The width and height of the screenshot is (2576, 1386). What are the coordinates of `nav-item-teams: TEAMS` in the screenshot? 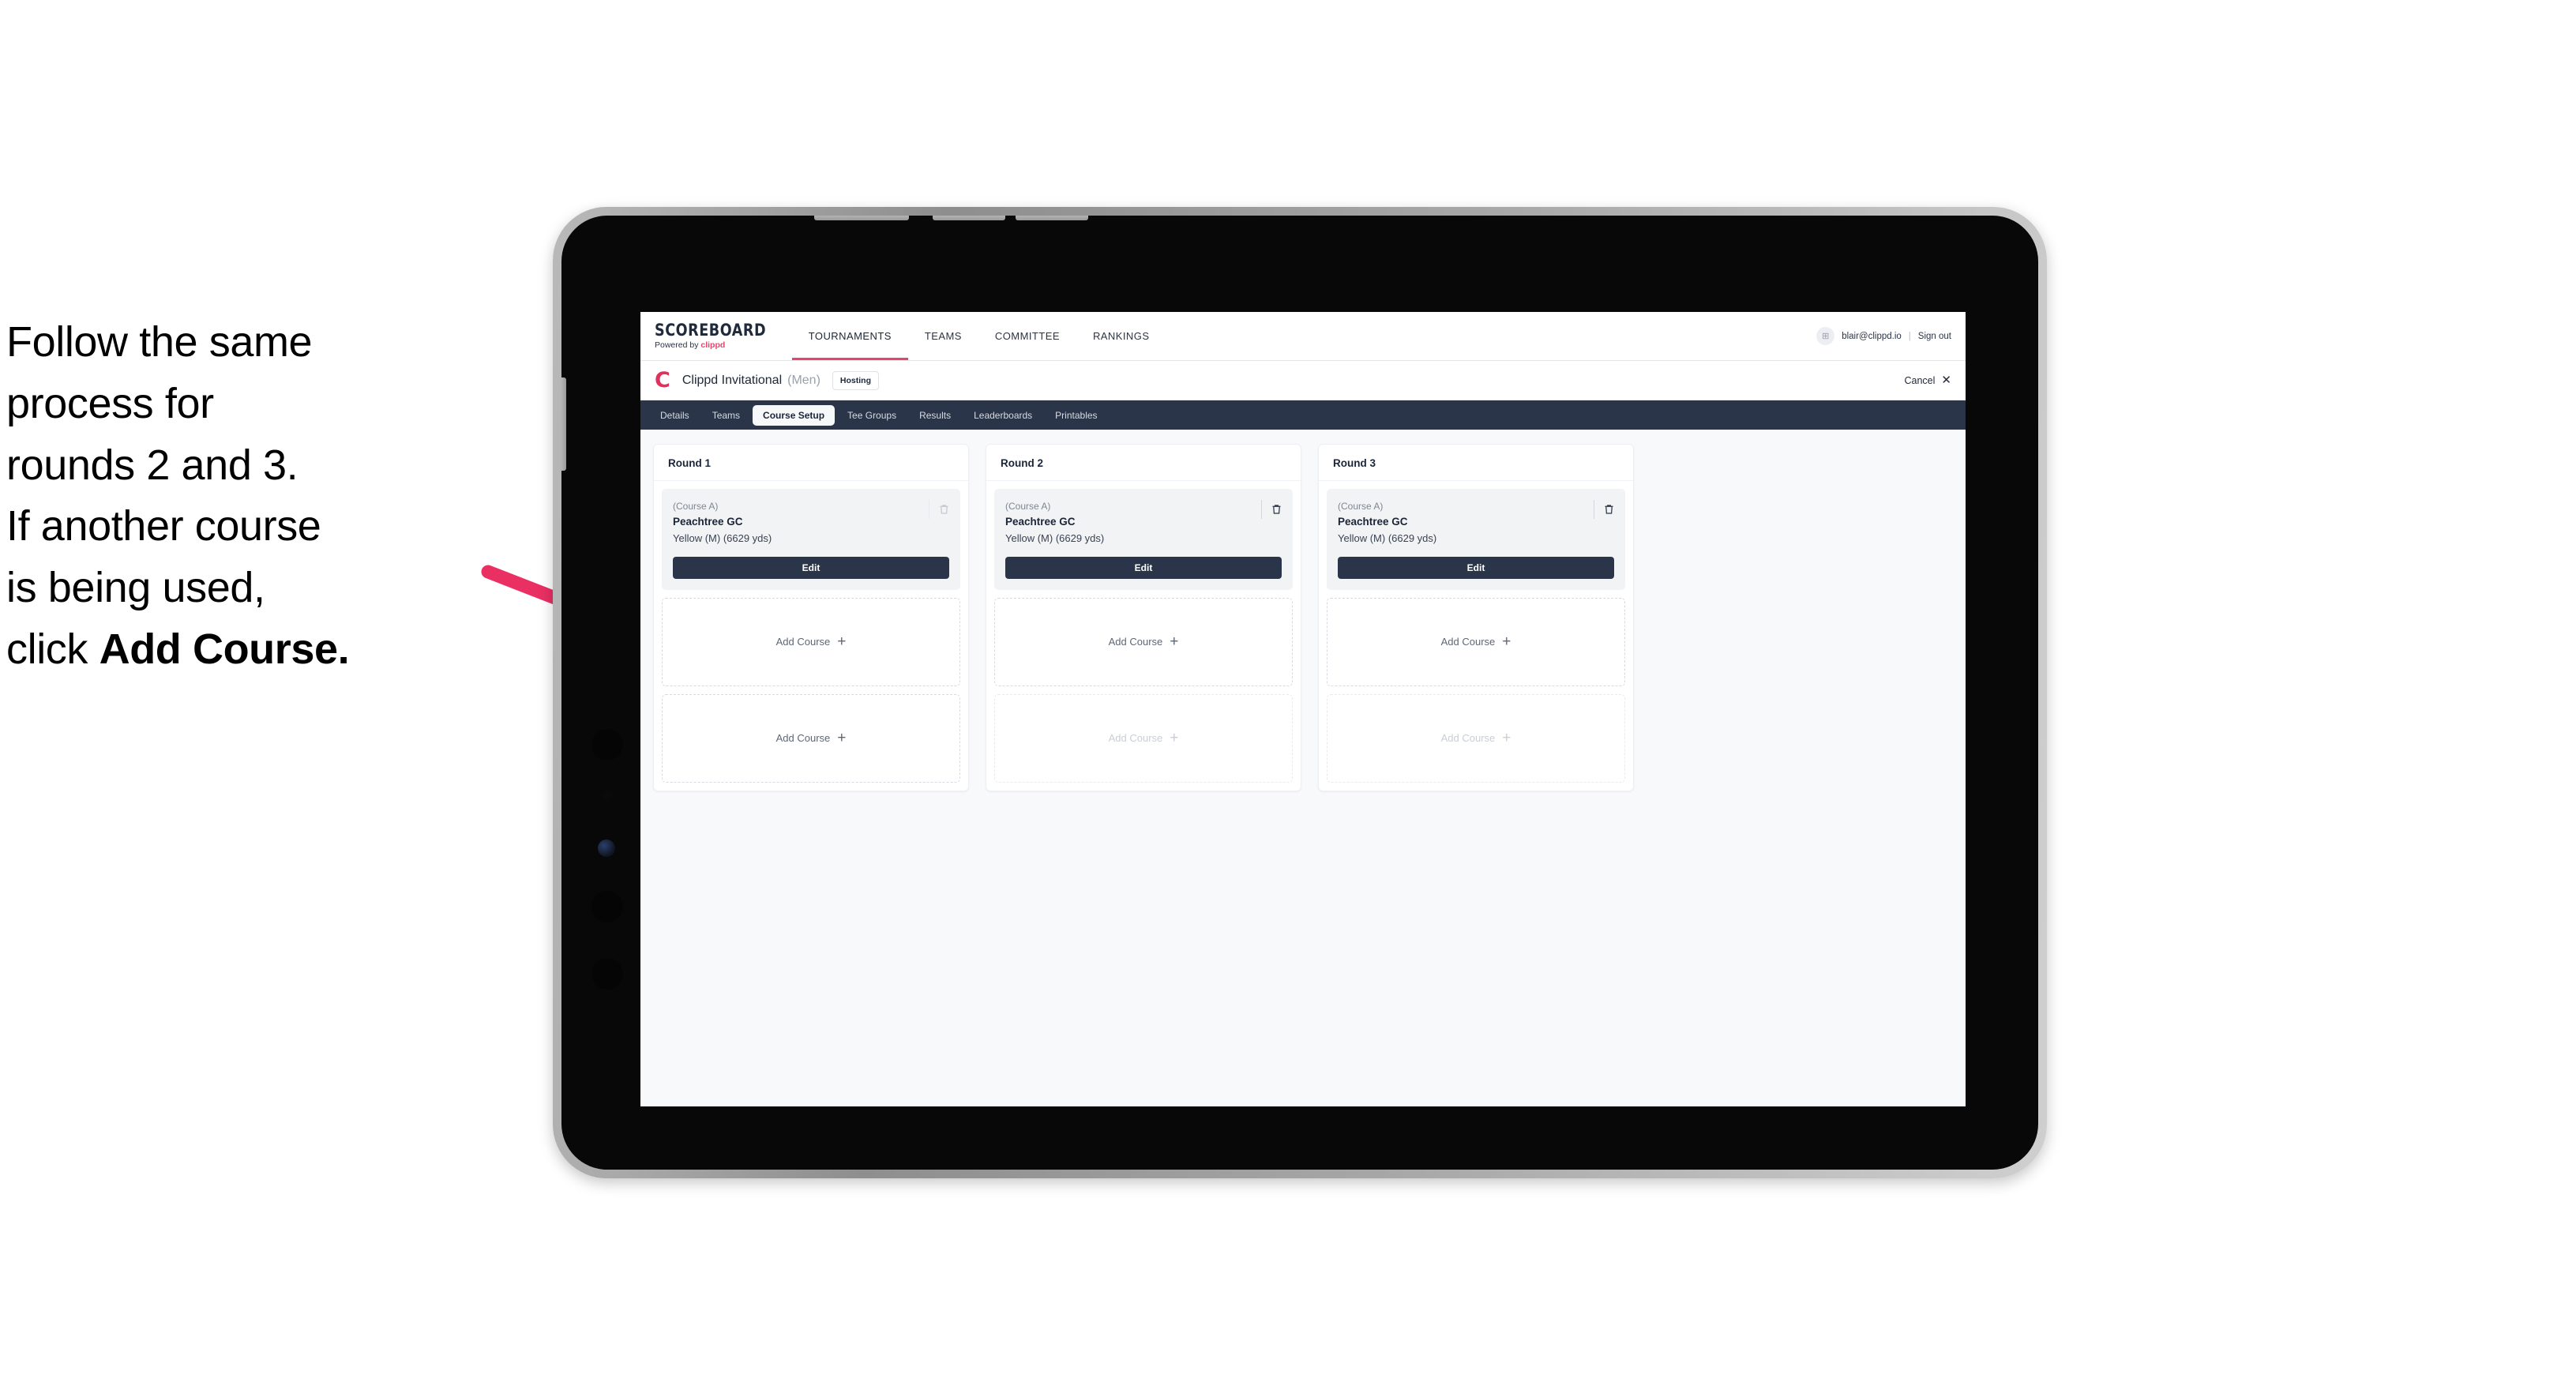 It's located at (943, 336).